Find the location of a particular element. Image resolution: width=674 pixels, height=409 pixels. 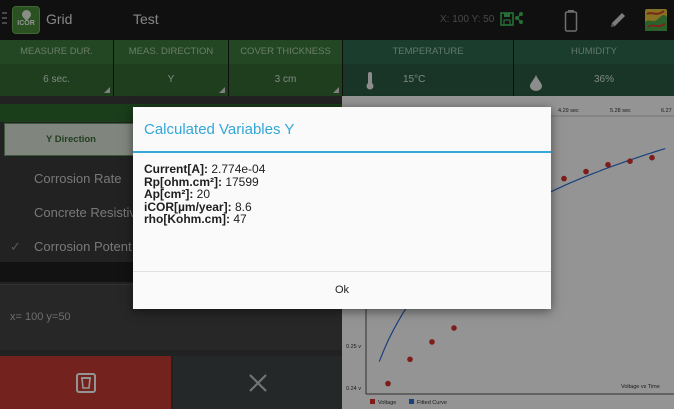

variable-label: rho[Kohm.cm]: is located at coordinates (187, 219).